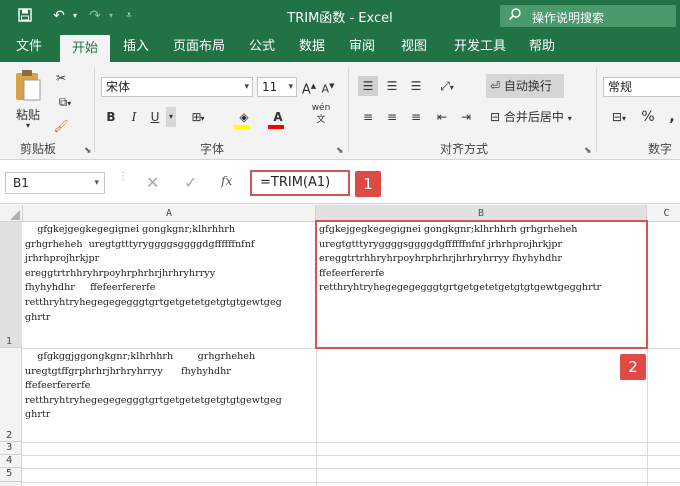 The width and height of the screenshot is (680, 486). Describe the element at coordinates (11, 448) in the screenshot. I see `row-header-3: 3` at that location.